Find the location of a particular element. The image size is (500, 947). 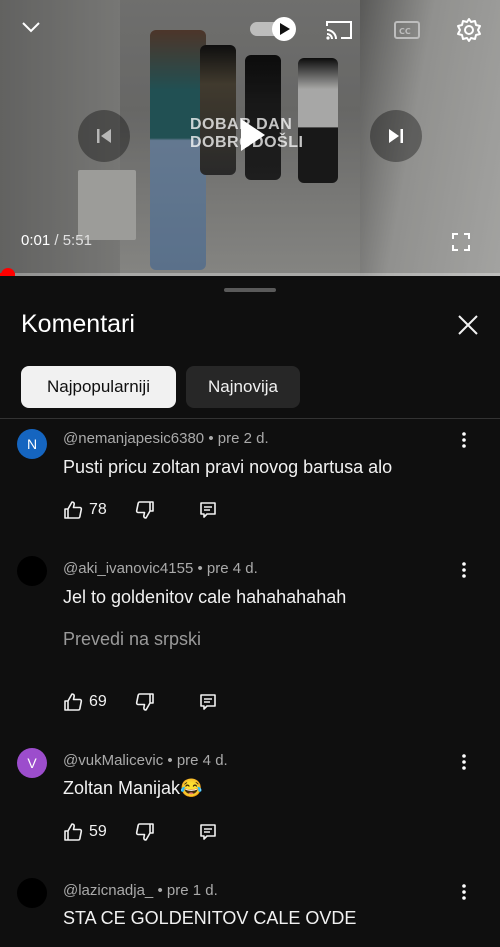

autoplay-toggle-icon is located at coordinates (273, 29).